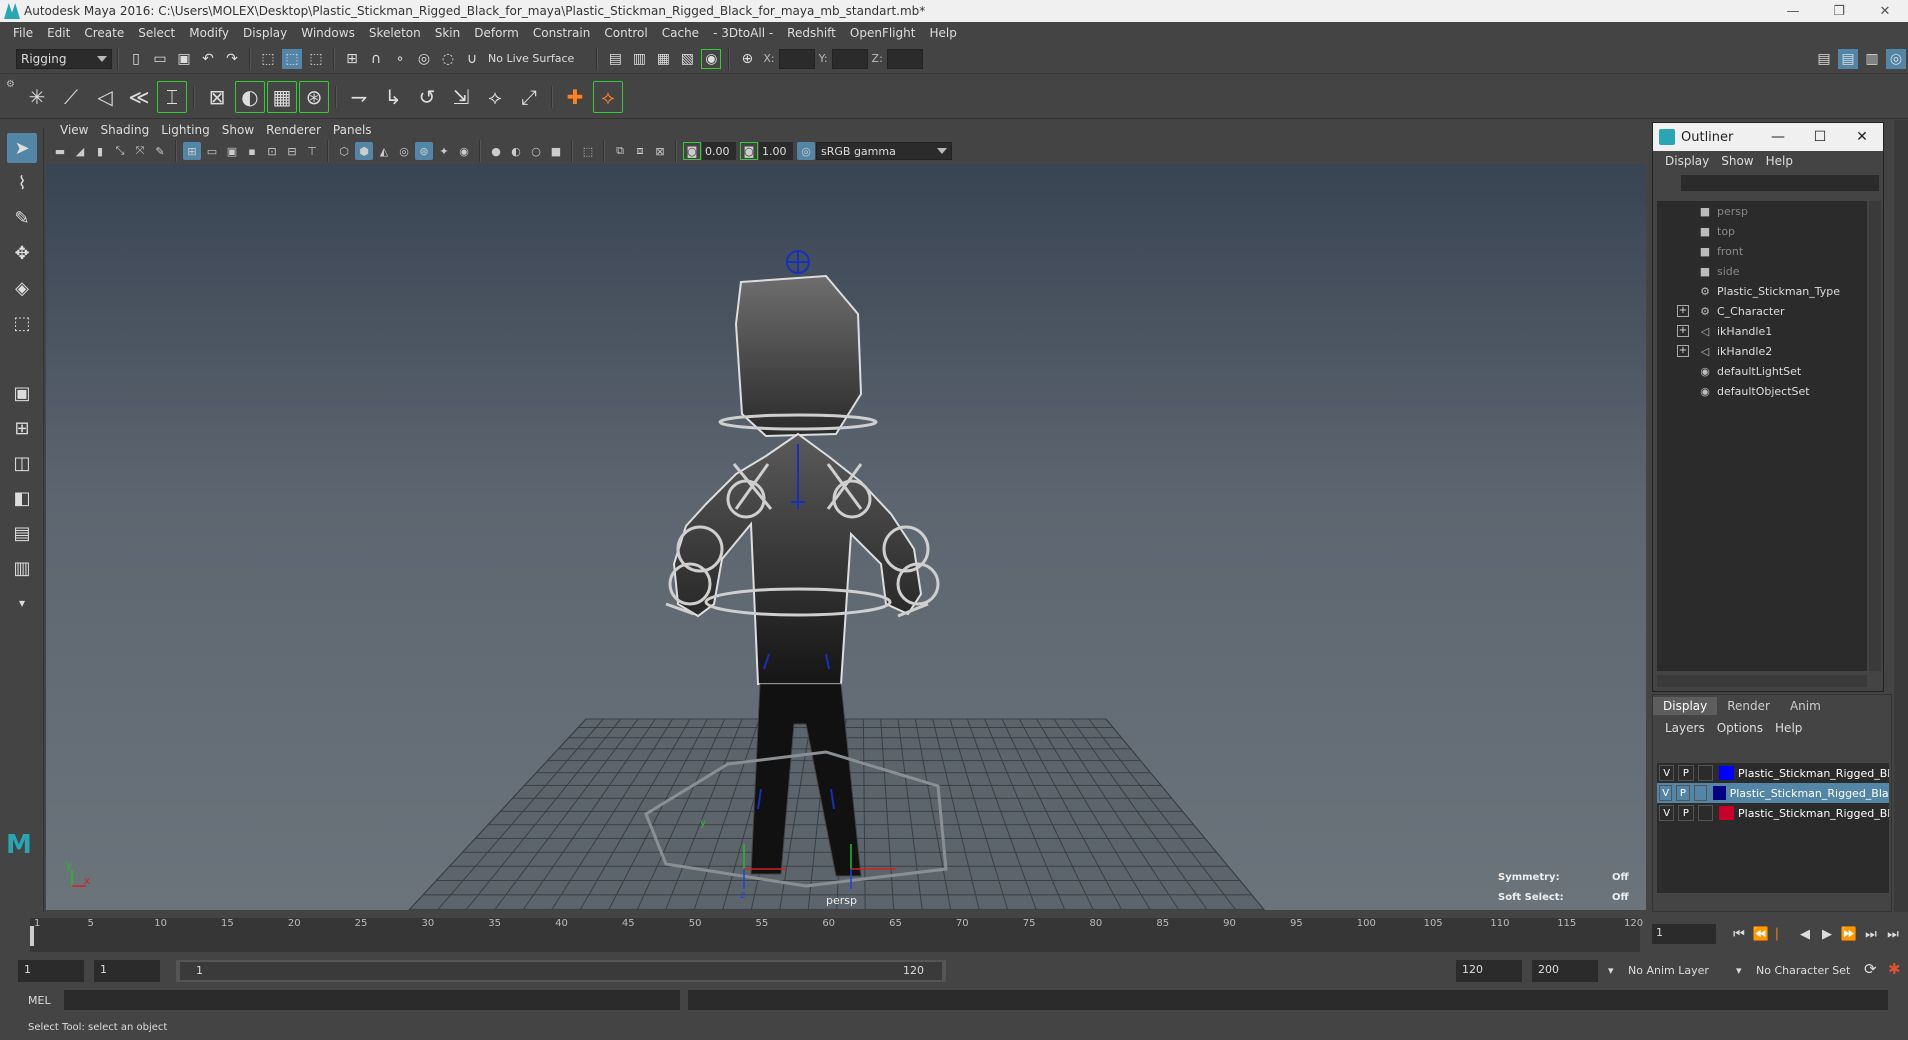  What do you see at coordinates (212, 151) in the screenshot?
I see `film-gate-icon: ▭` at bounding box center [212, 151].